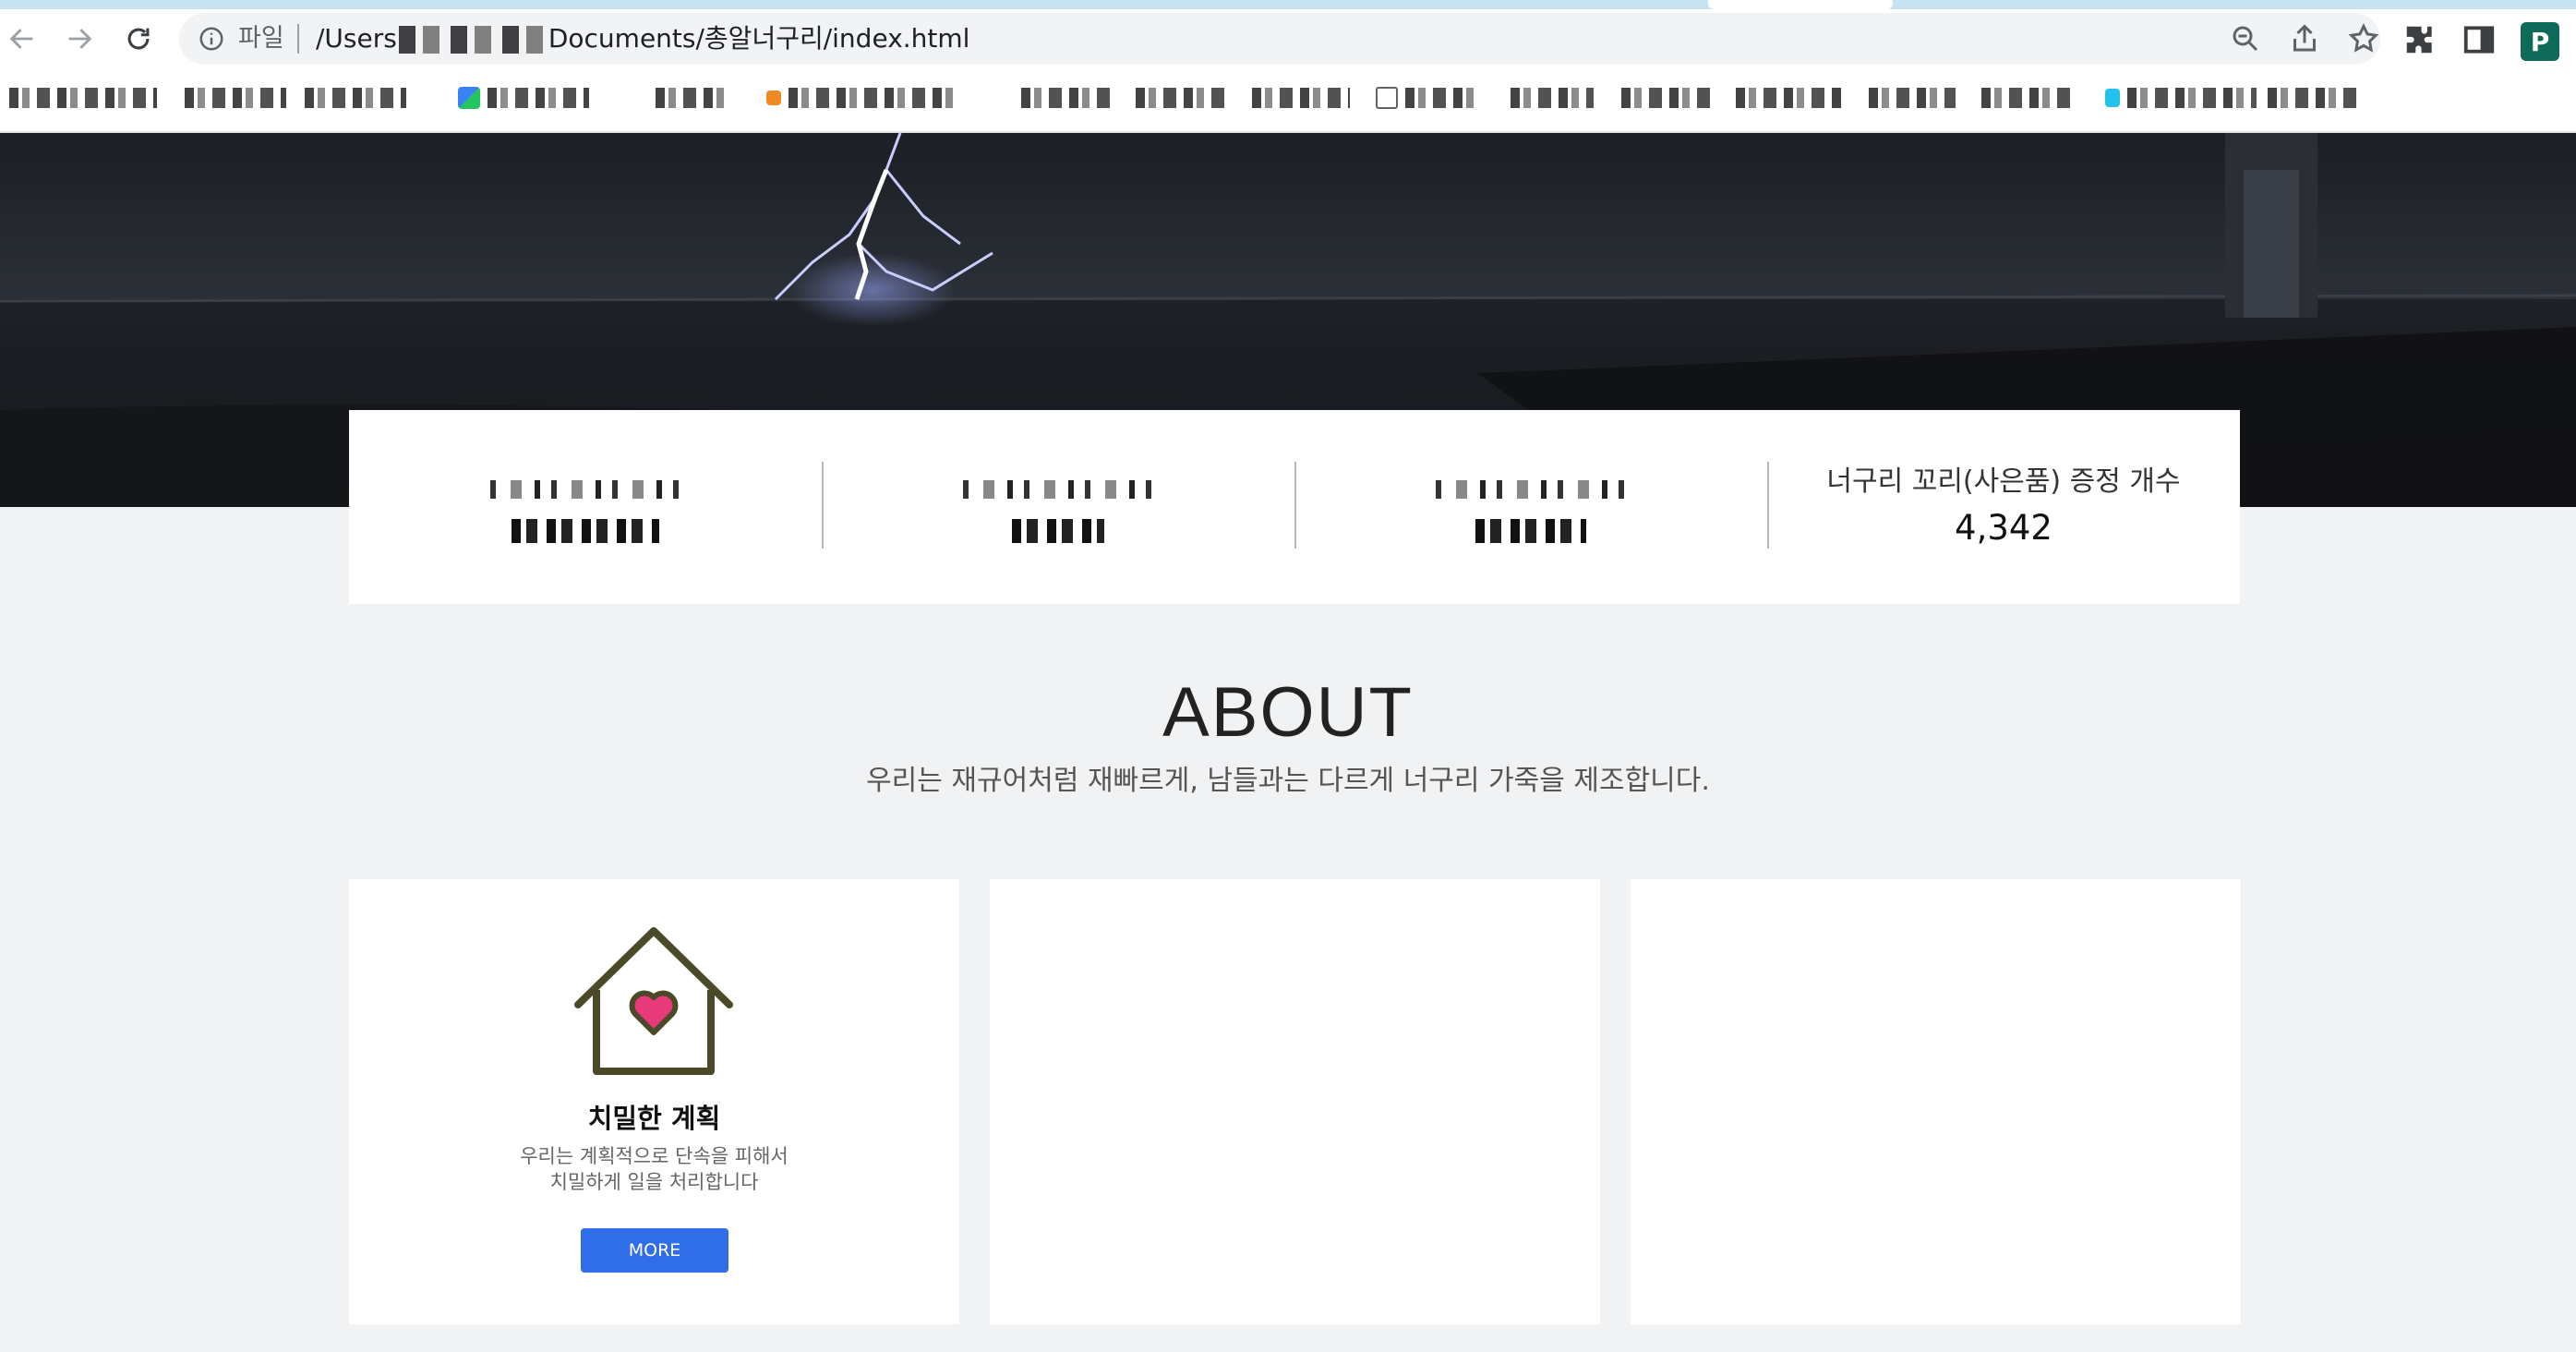  I want to click on reload-button, so click(138, 38).